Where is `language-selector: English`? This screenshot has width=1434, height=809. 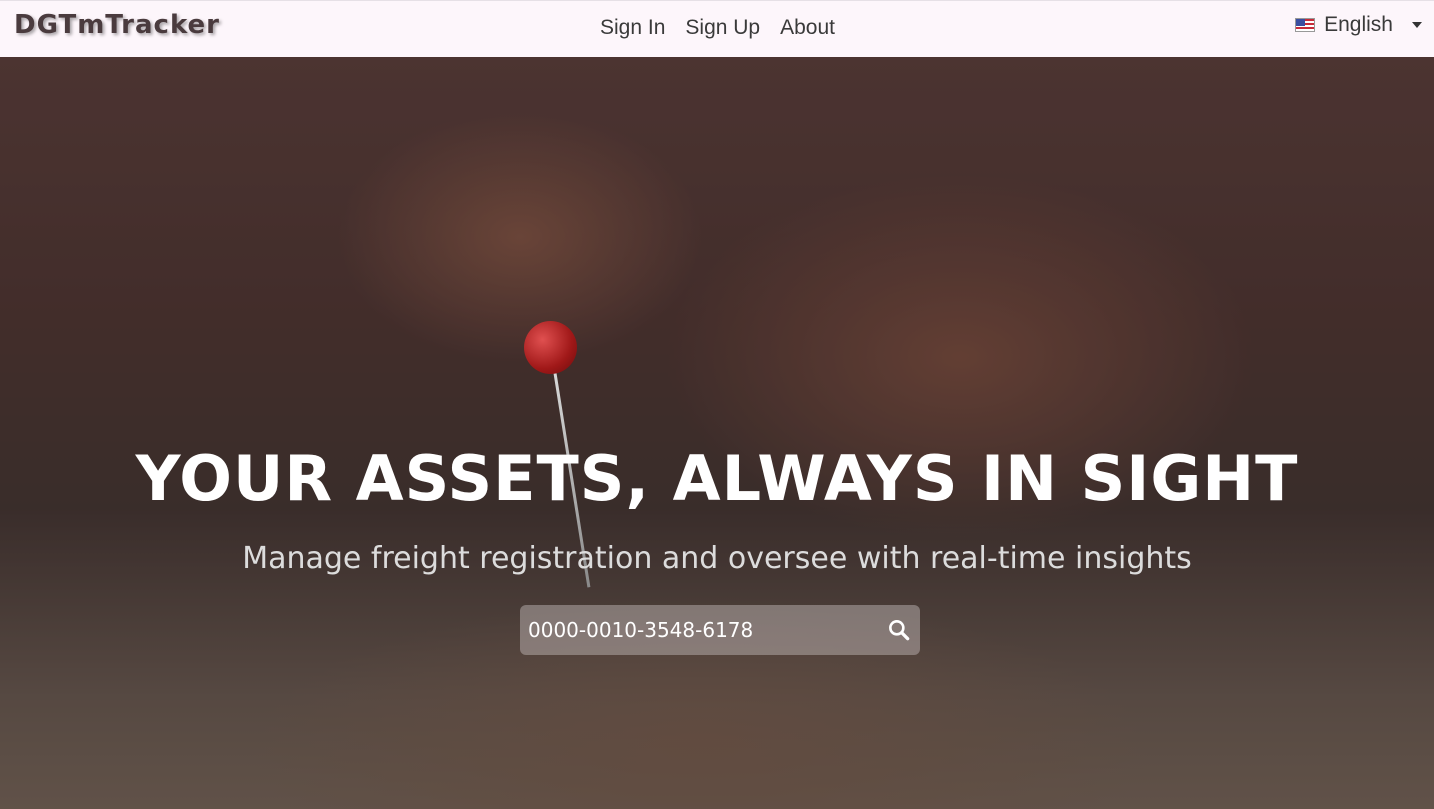
language-selector: English is located at coordinates (1358, 25).